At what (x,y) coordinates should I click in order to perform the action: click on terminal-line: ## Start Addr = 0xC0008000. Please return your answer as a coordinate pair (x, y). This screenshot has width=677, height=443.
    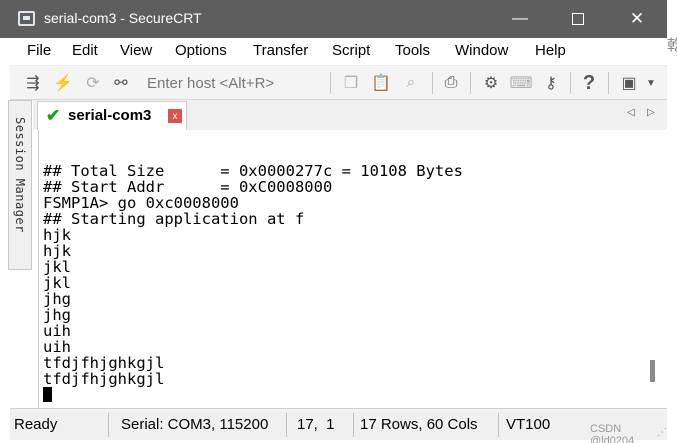
    Looking at the image, I should click on (188, 187).